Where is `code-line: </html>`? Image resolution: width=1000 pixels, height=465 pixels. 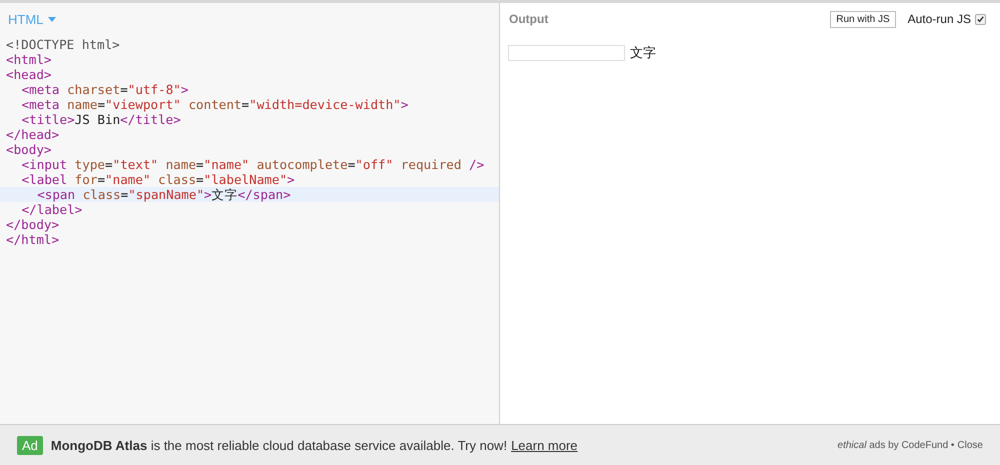 code-line: </html> is located at coordinates (32, 239).